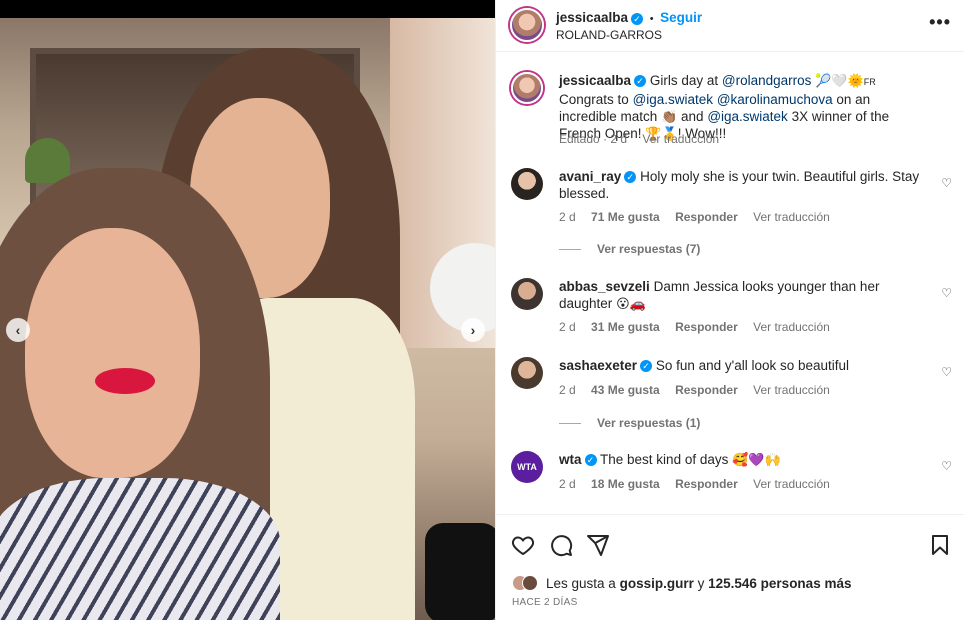 The height and width of the screenshot is (620, 964). I want to click on caption-text-2: Congrats to, so click(594, 99).